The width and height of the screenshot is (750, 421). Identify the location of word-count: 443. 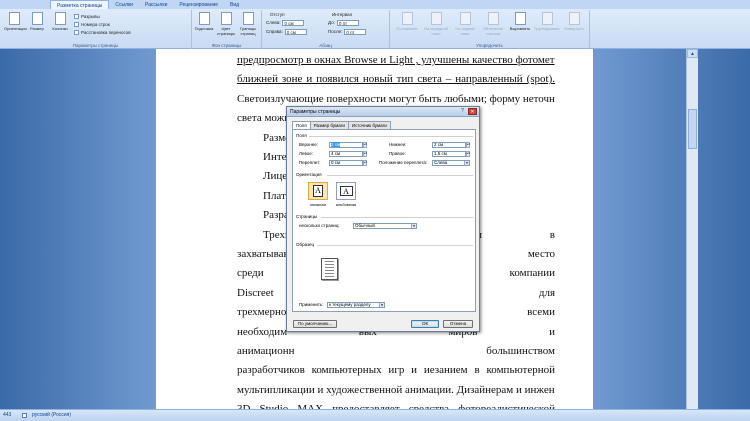
(7, 415).